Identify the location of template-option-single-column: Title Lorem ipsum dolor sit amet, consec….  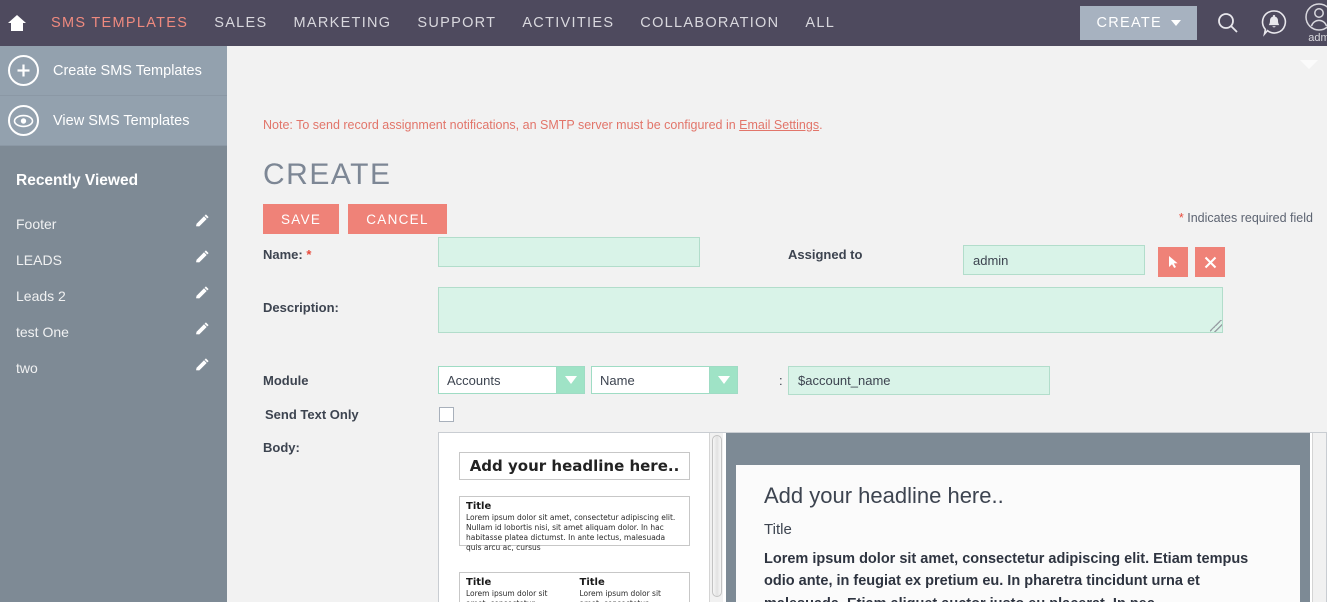
(574, 524).